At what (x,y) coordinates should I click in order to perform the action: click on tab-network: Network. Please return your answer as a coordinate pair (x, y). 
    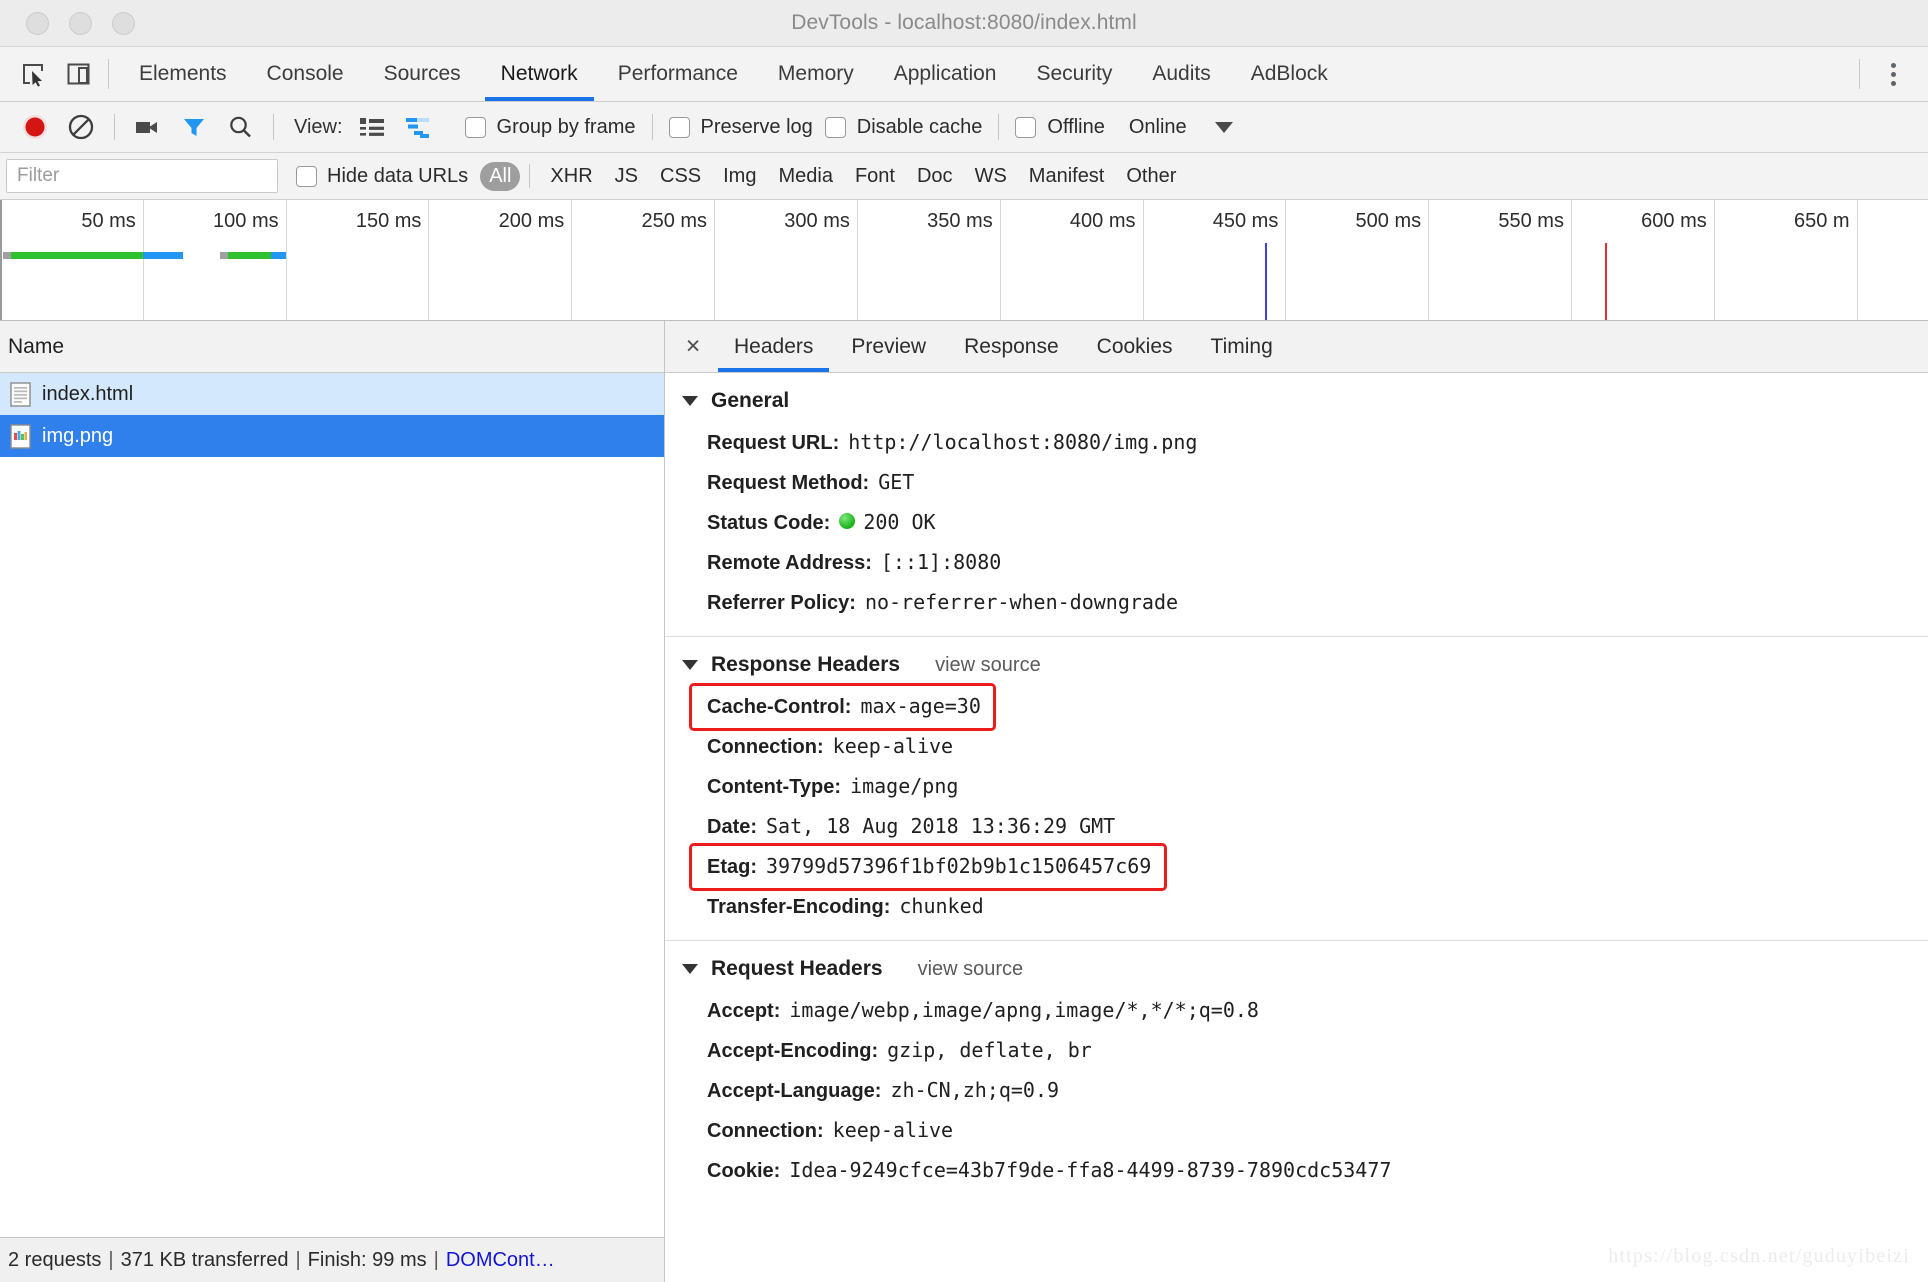
    Looking at the image, I should click on (539, 74).